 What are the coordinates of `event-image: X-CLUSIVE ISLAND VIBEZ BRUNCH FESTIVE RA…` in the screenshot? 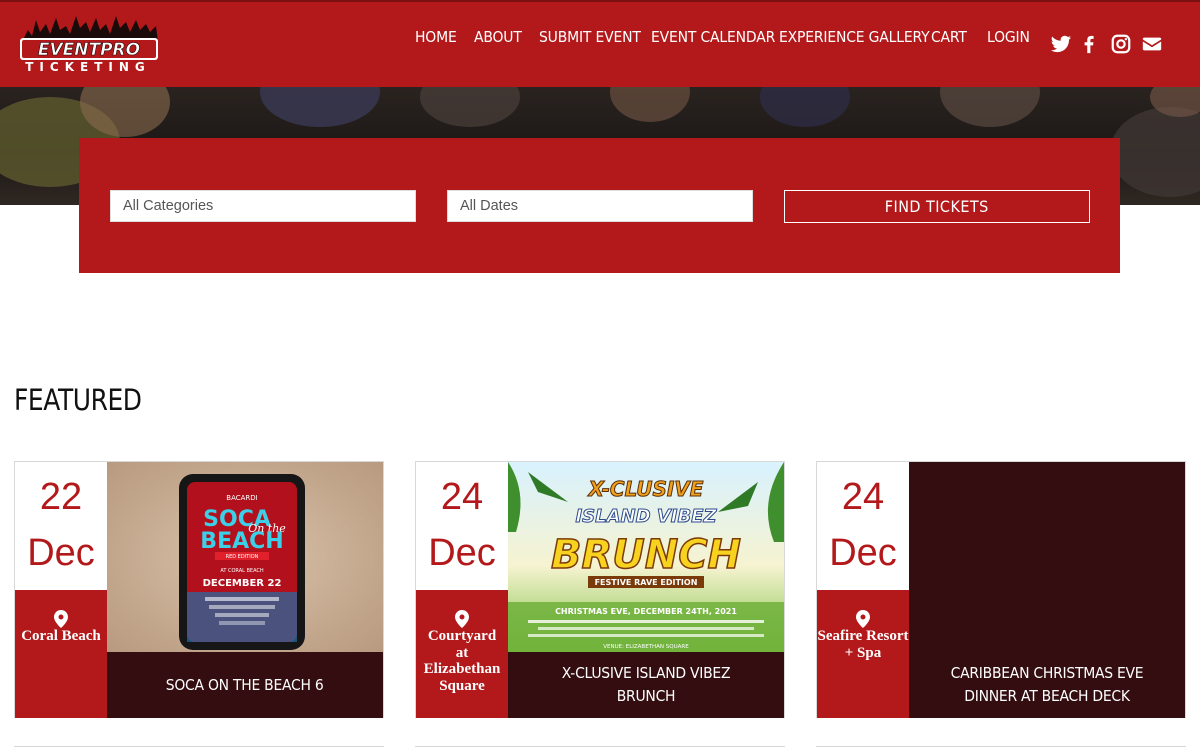 It's located at (646, 557).